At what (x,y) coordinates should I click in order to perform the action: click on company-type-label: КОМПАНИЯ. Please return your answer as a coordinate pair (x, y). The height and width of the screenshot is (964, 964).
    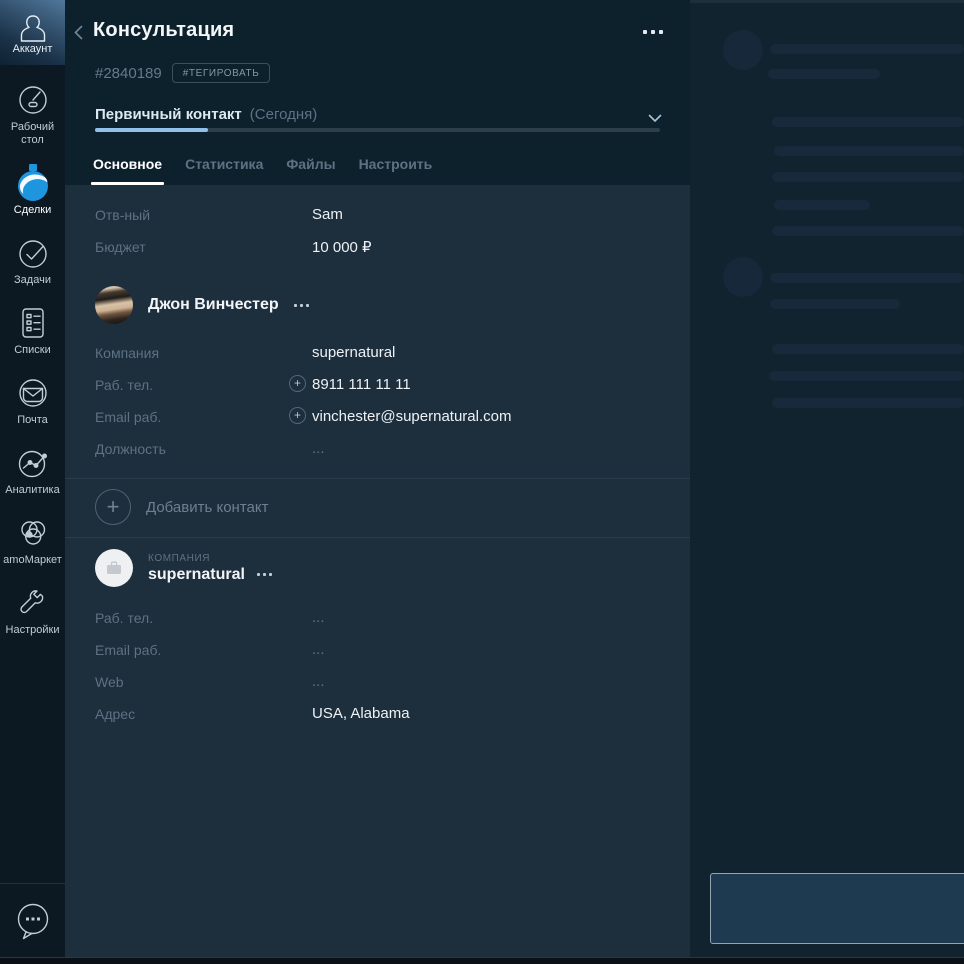
    Looking at the image, I should click on (179, 558).